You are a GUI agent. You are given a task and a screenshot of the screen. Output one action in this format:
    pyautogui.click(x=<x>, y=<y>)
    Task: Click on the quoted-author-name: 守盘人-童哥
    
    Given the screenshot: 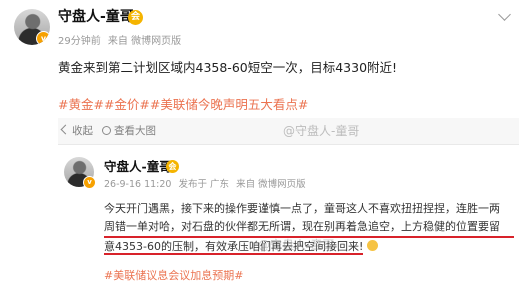 What is the action you would take?
    pyautogui.click(x=138, y=166)
    